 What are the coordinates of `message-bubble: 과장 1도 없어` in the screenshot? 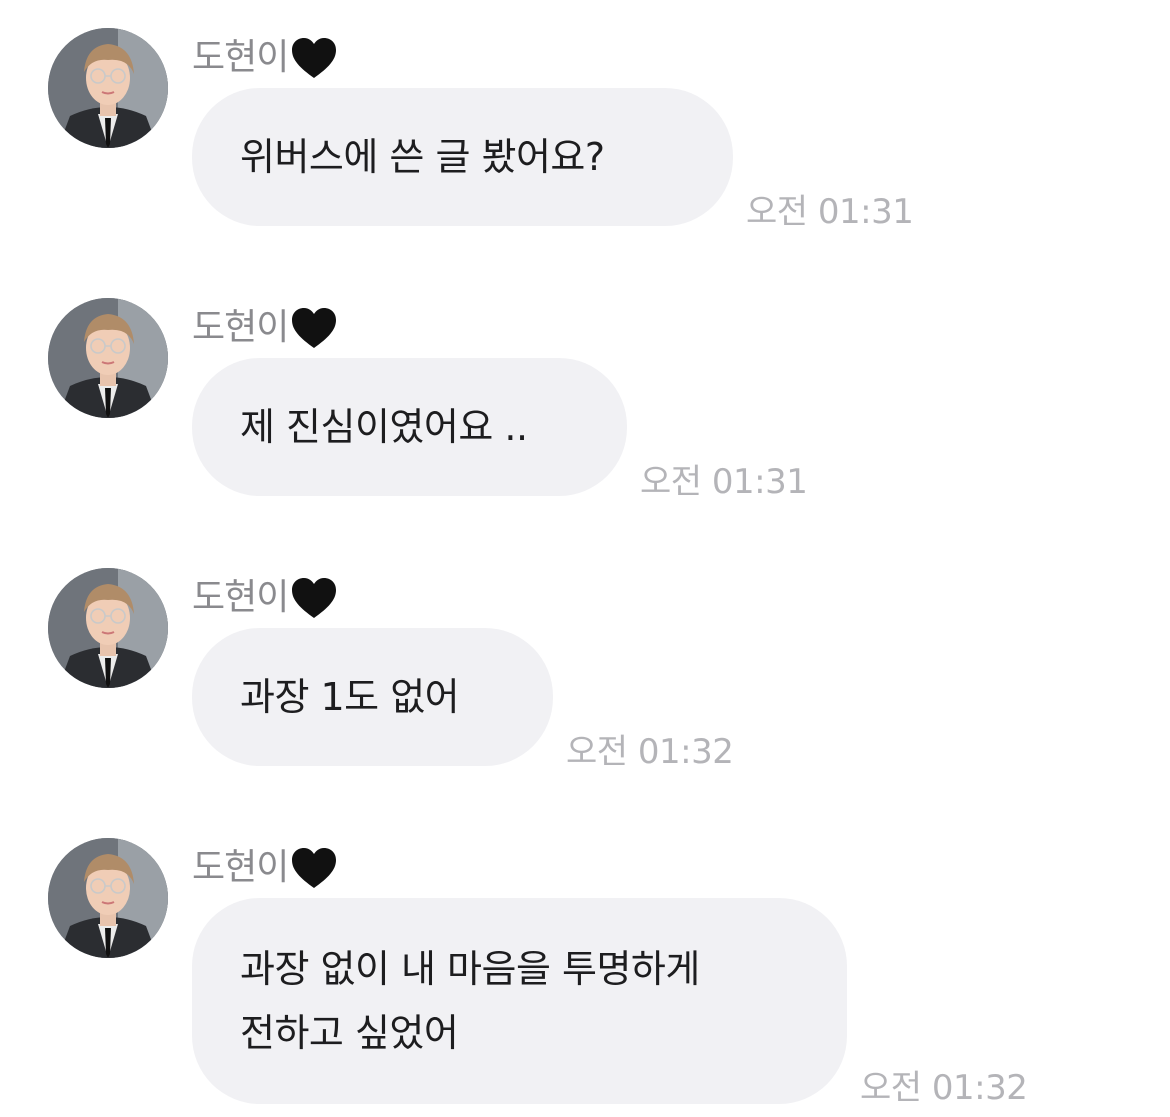 It's located at (372, 697).